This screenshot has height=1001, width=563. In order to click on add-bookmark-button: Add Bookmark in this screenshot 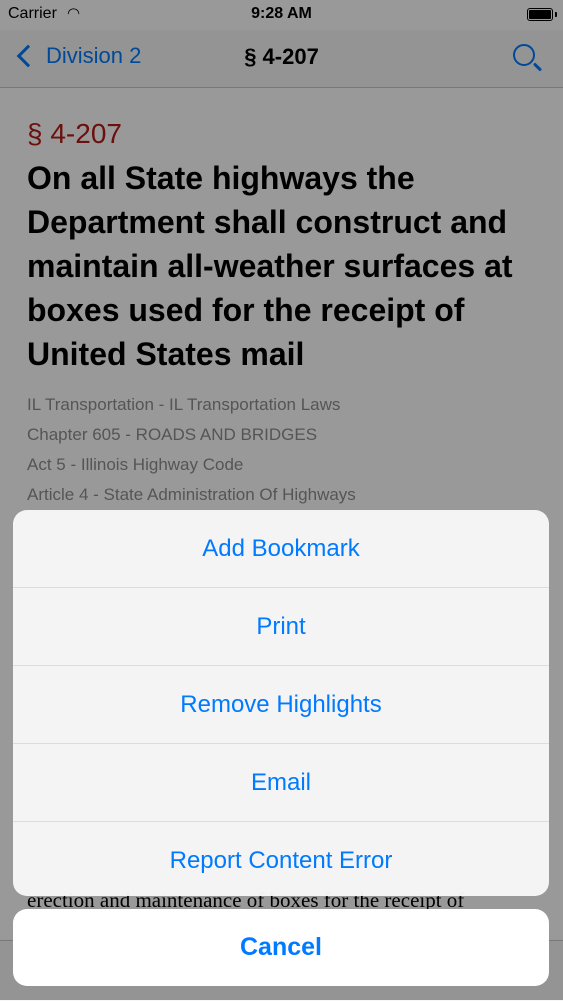, I will do `click(281, 549)`.